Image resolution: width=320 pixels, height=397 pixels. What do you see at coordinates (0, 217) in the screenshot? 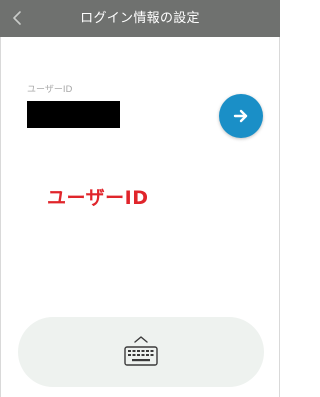
I see `left-edge-divider` at bounding box center [0, 217].